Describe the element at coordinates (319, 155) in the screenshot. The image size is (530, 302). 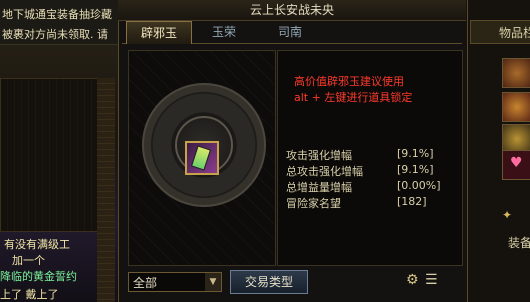
I see `stat-label: 攻击强化增幅` at that location.